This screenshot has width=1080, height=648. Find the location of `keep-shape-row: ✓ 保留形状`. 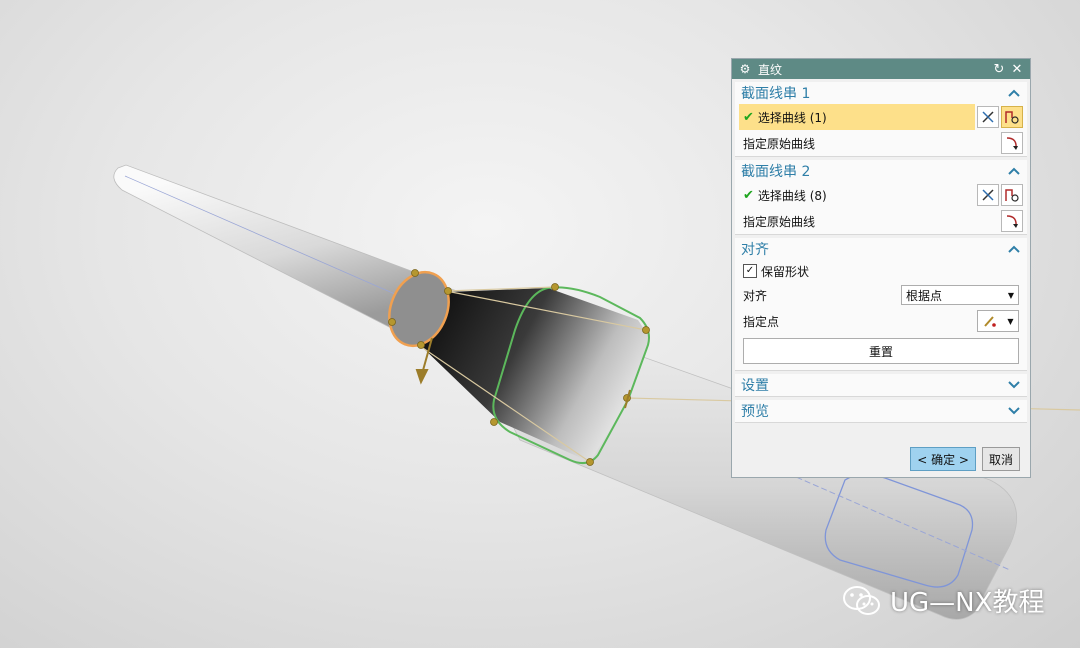

keep-shape-row: ✓ 保留形状 is located at coordinates (881, 271).